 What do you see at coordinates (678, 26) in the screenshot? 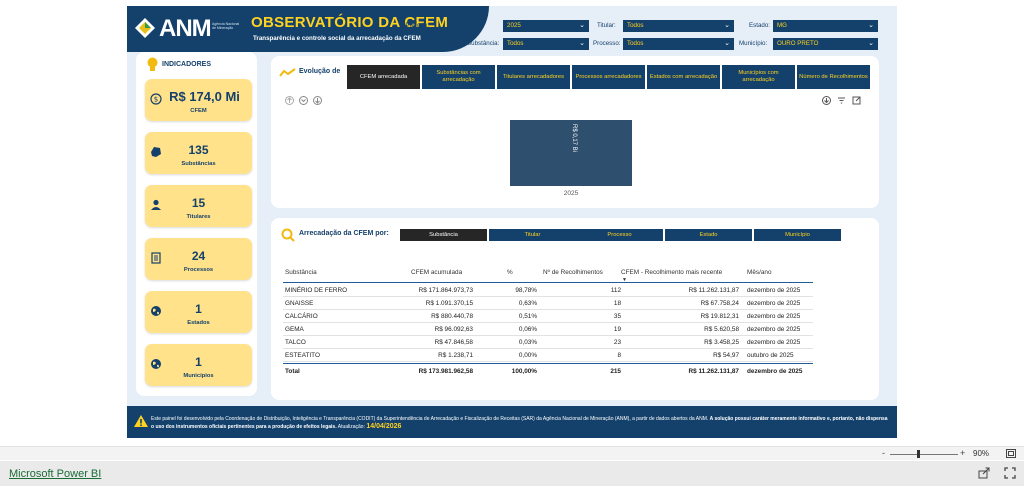
I see `filter-titular-select: Todos ⌄` at bounding box center [678, 26].